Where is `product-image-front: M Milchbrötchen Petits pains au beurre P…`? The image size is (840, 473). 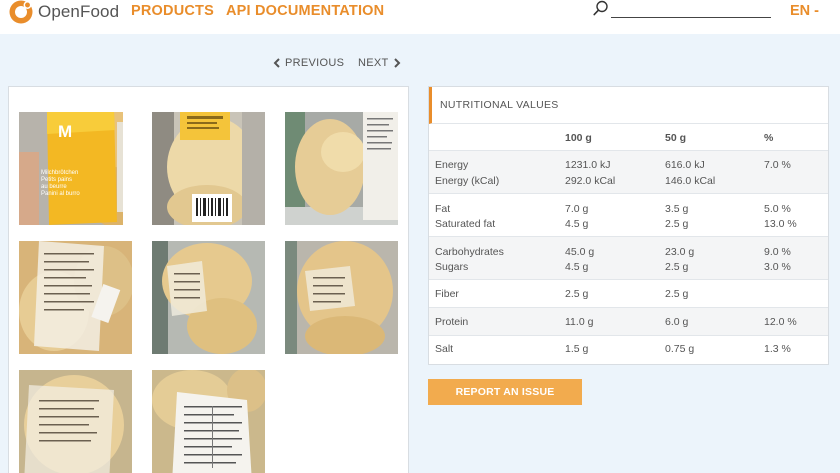
product-image-front: M Milchbrötchen Petits pains au beurre P… is located at coordinates (75, 168).